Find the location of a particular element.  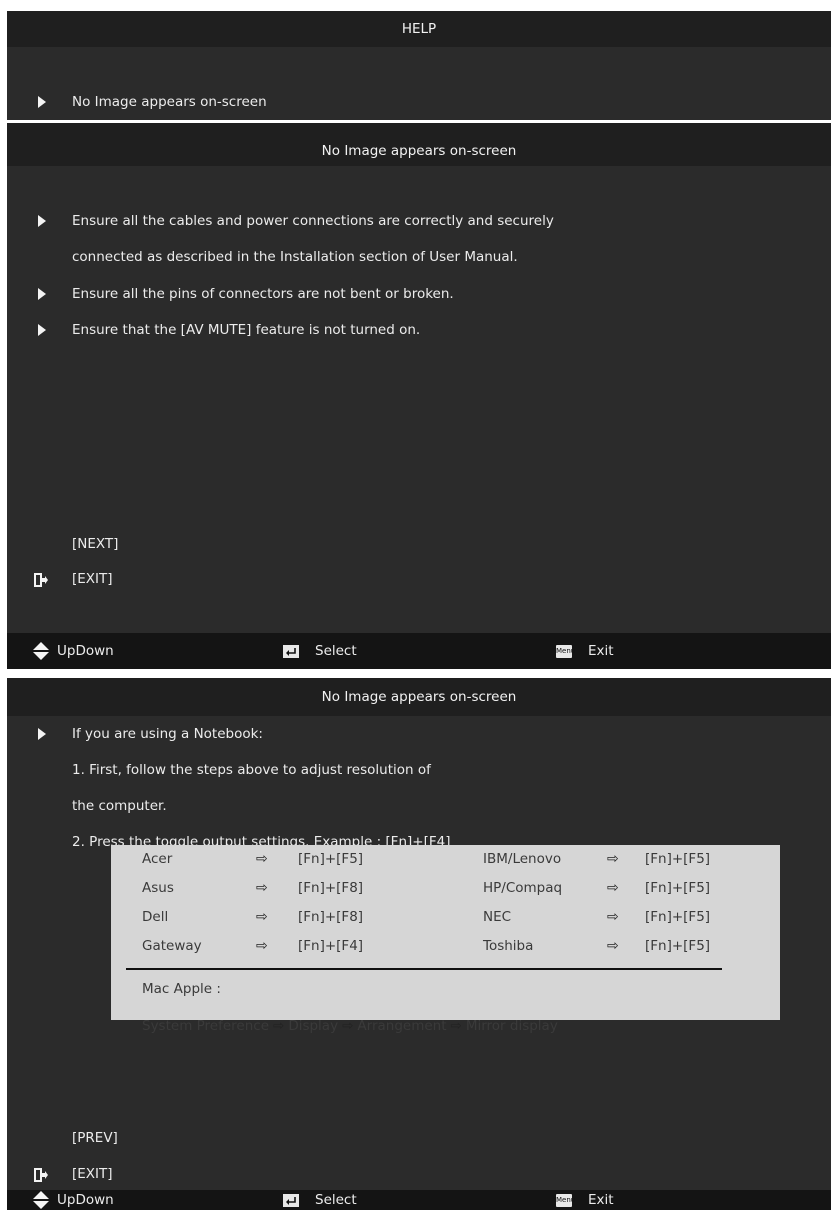

brand-left: Gateway is located at coordinates (172, 946).